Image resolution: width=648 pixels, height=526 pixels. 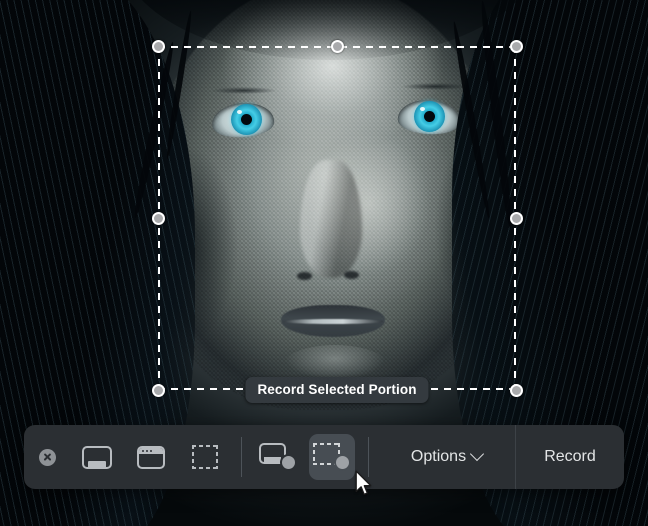 I want to click on resize-handle-top-left, so click(x=158, y=46).